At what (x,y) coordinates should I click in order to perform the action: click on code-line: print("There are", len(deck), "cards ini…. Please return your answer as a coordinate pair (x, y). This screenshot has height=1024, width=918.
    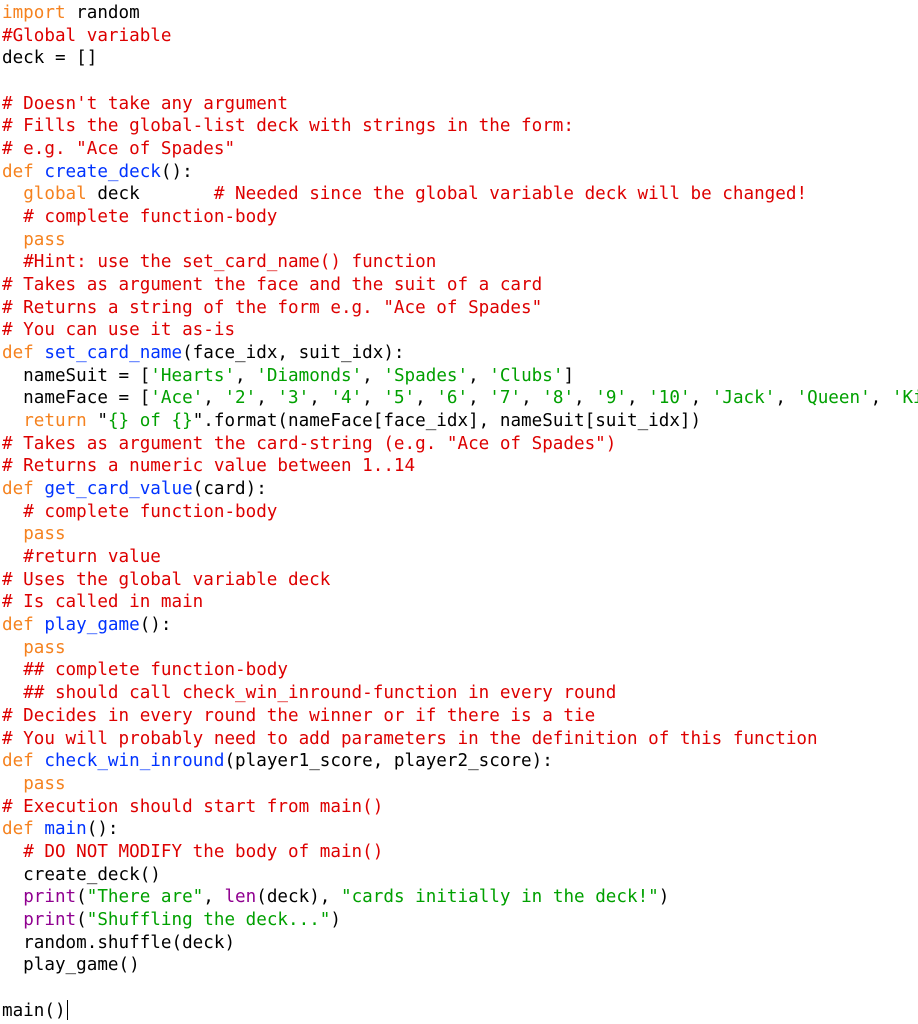
    Looking at the image, I should click on (460, 897).